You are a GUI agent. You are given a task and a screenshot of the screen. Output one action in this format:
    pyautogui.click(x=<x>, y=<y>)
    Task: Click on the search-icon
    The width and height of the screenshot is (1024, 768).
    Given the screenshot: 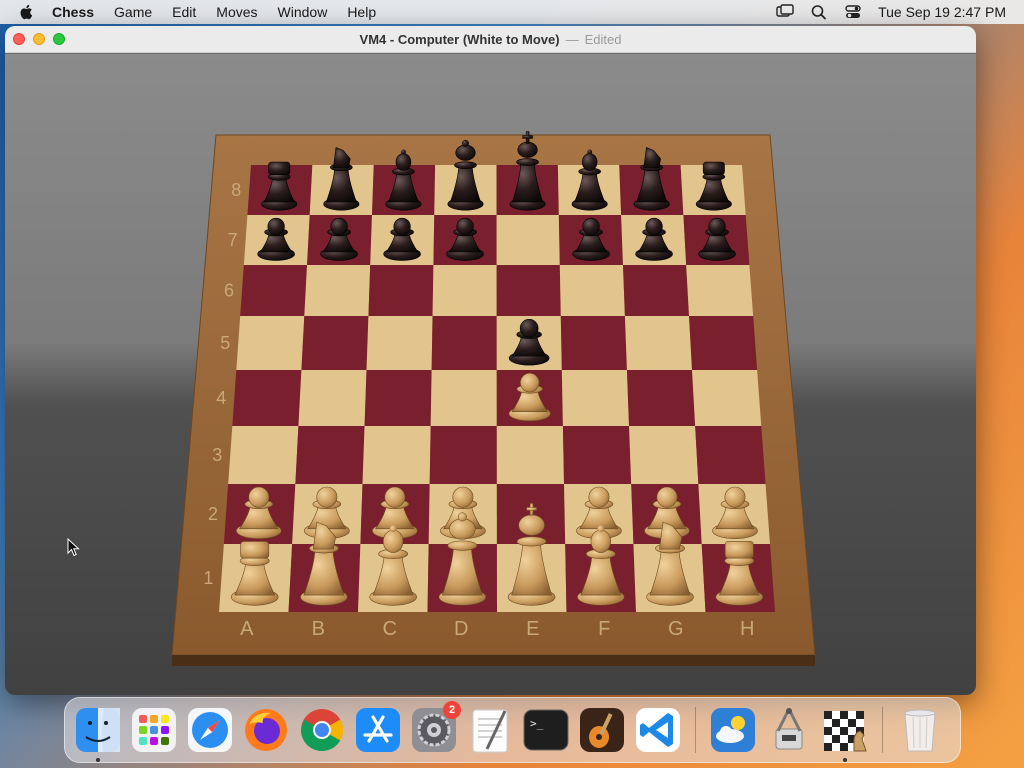 What is the action you would take?
    pyautogui.click(x=819, y=12)
    